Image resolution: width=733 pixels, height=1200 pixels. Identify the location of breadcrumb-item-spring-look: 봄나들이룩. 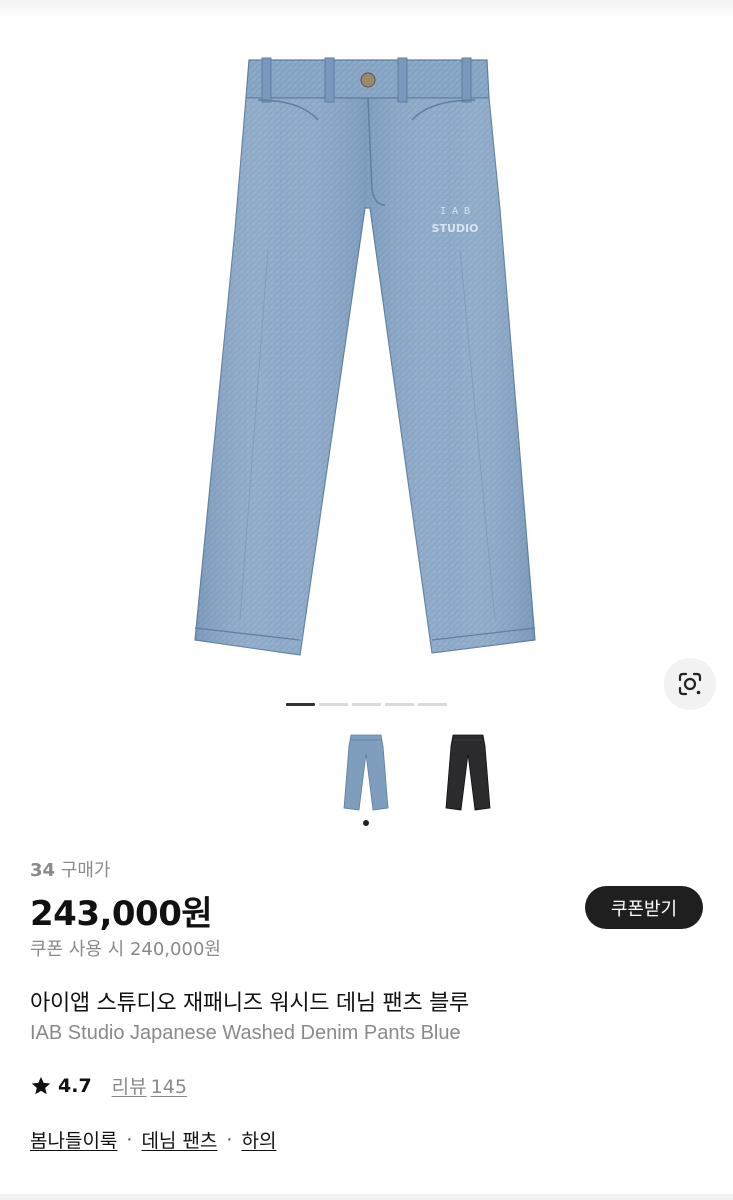
(73, 1139).